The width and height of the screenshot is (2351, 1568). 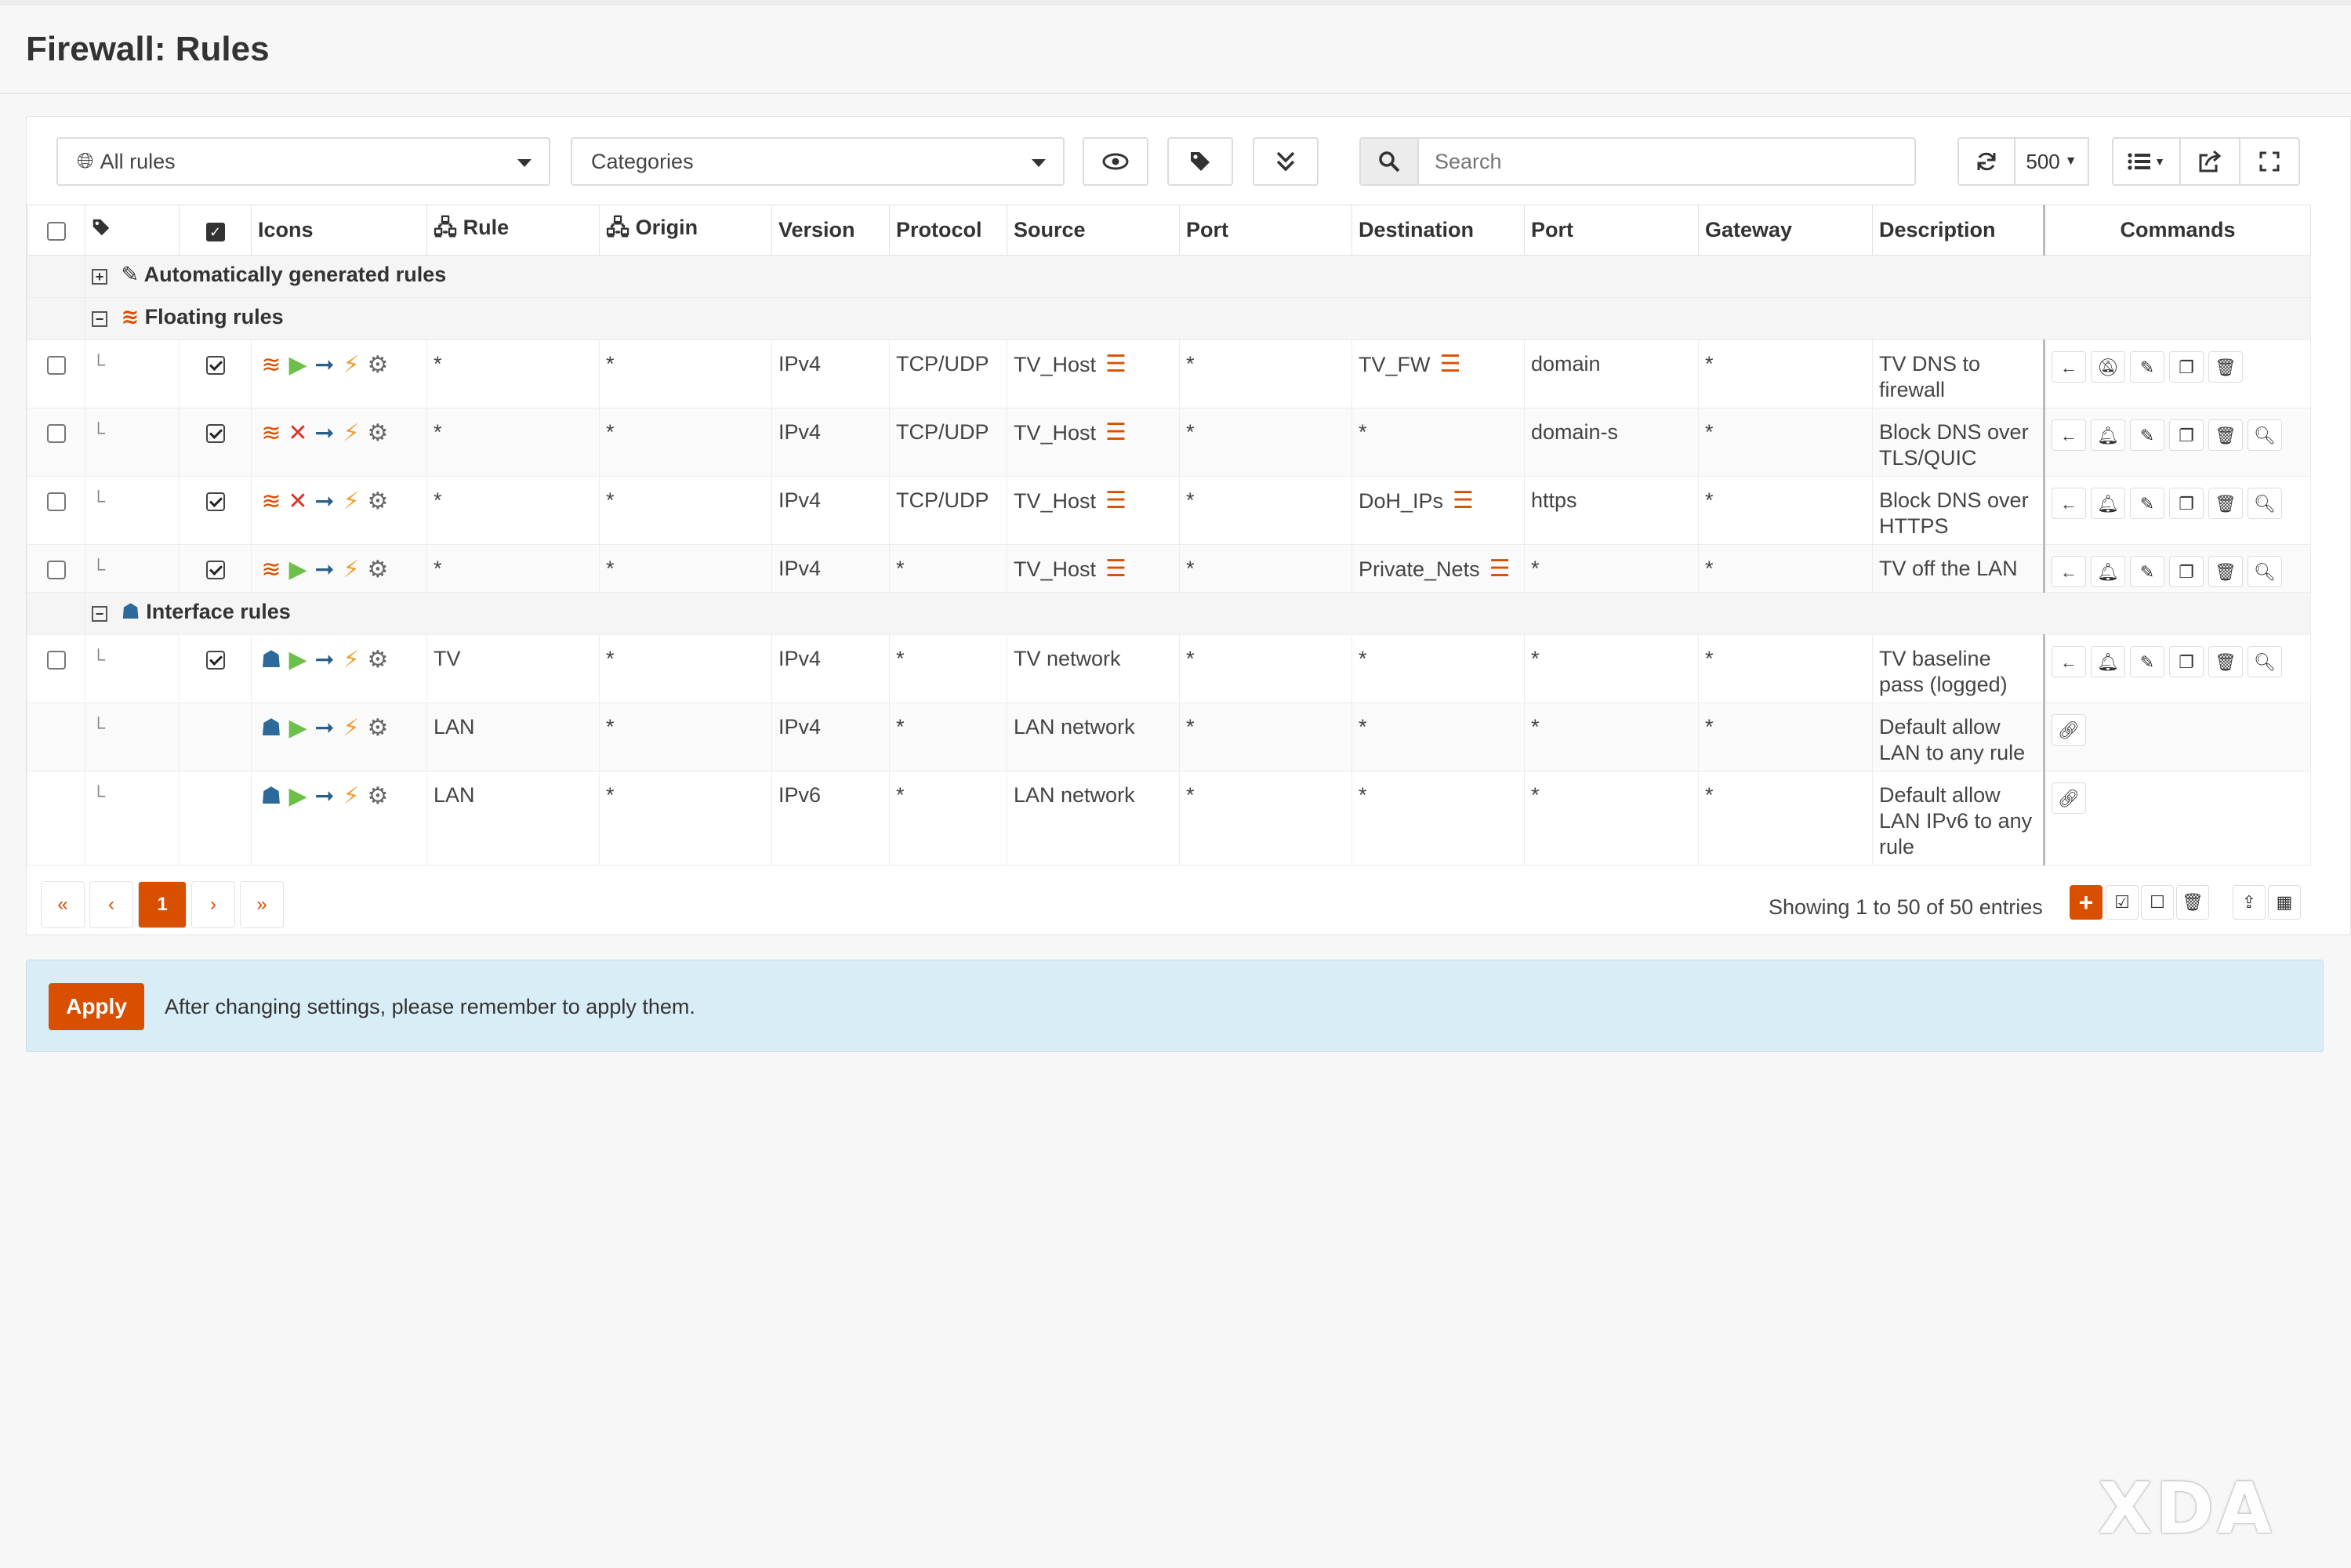 What do you see at coordinates (2051, 161) in the screenshot?
I see `page-size-select: 500 ▼` at bounding box center [2051, 161].